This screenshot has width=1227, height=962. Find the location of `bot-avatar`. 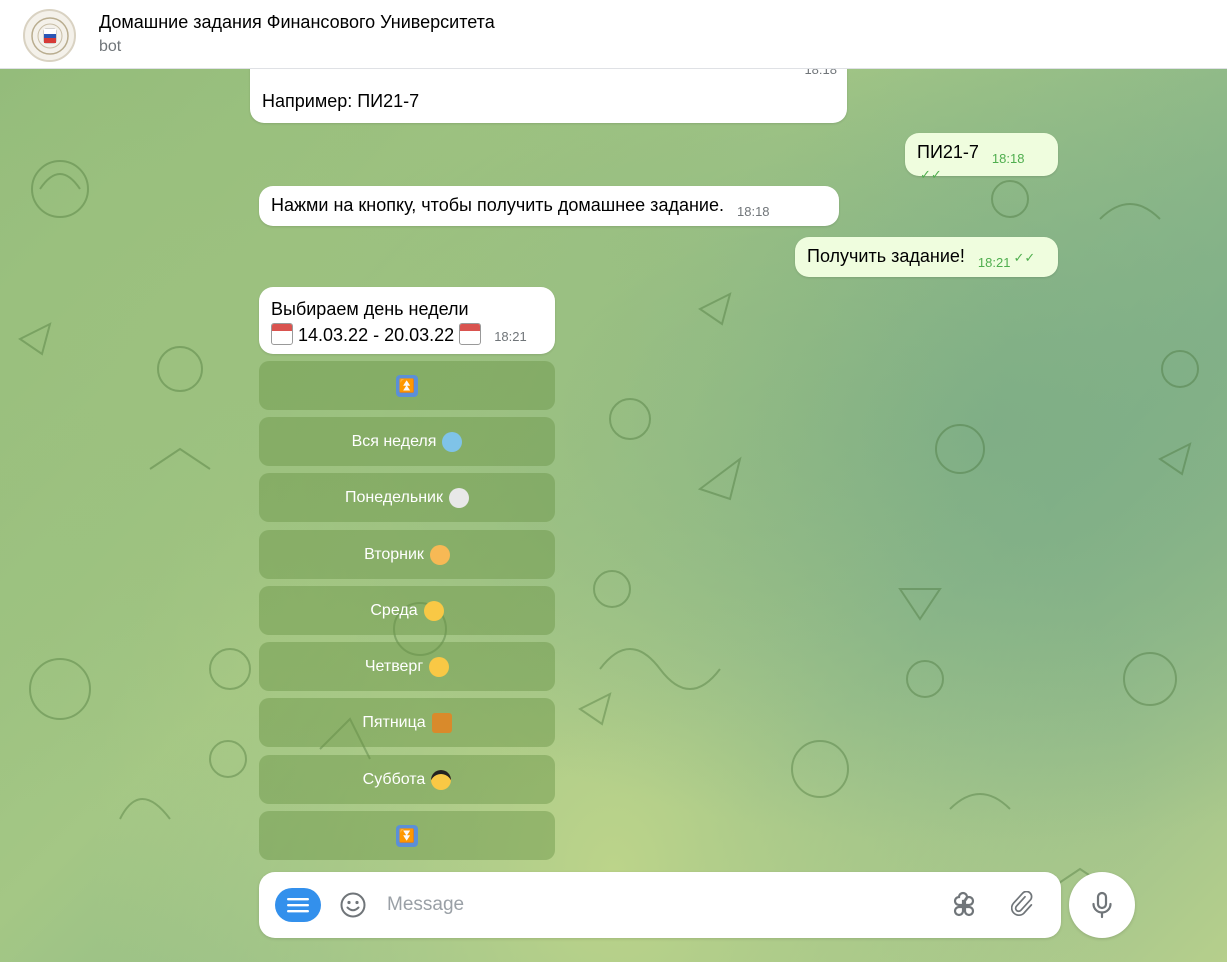

bot-avatar is located at coordinates (49, 35).